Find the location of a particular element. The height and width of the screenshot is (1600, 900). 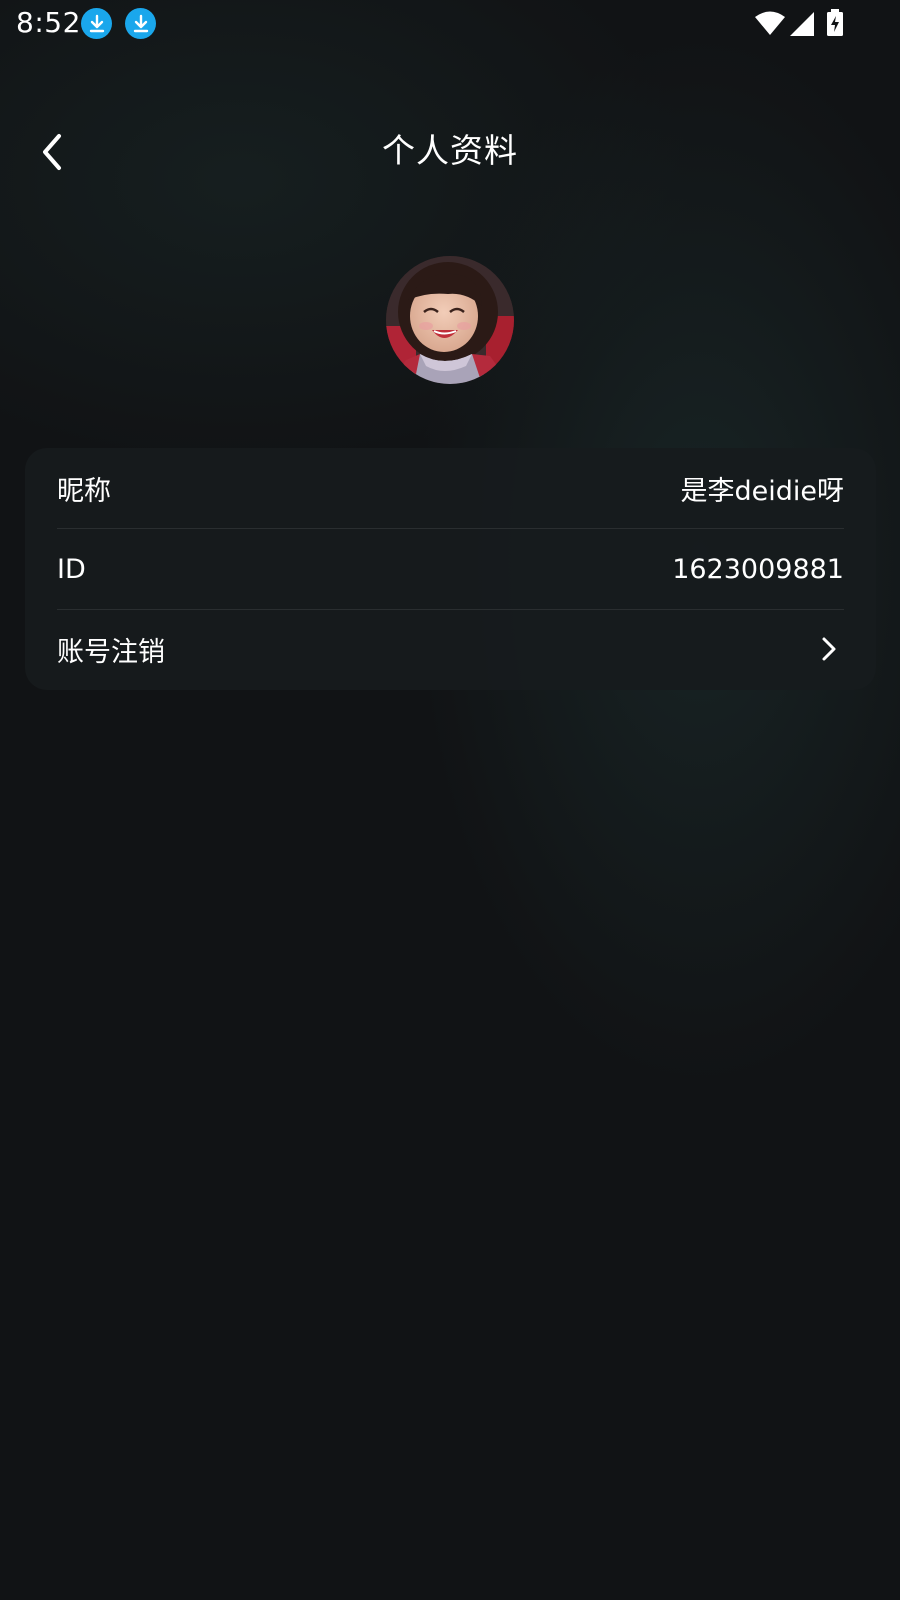

profile-info-card: 昵称 是李deidie呀 ID 1623009881 账号注销 is located at coordinates (450, 569).